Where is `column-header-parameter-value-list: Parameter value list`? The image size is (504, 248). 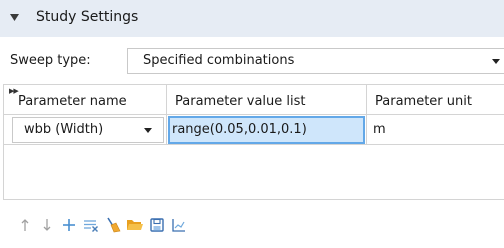 column-header-parameter-value-list: Parameter value list is located at coordinates (267, 100).